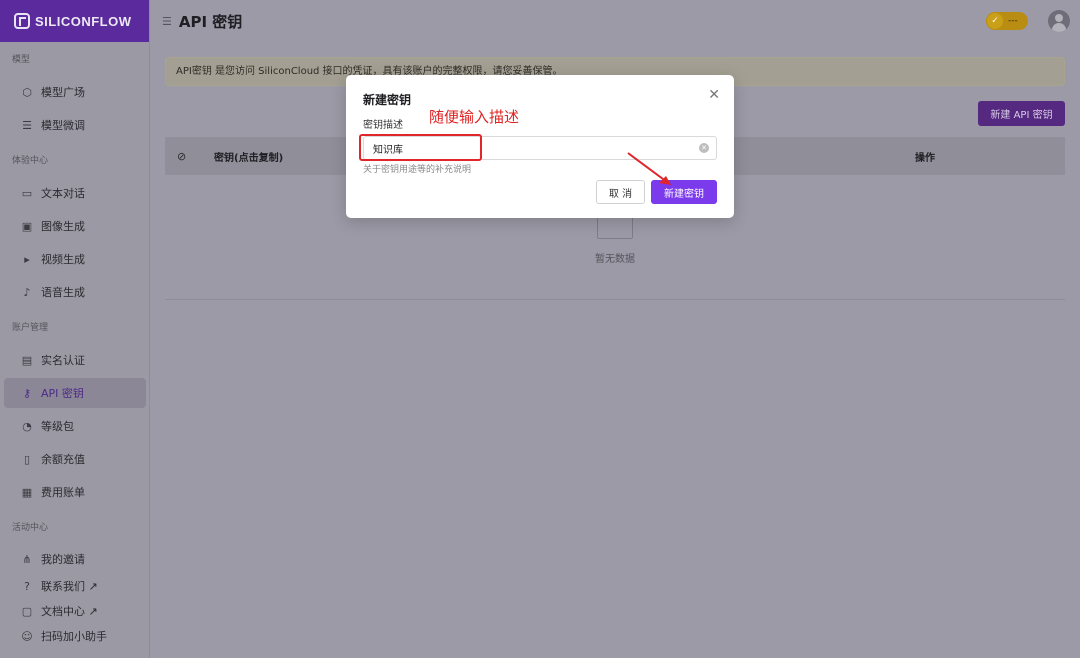 This screenshot has height=658, width=1080. What do you see at coordinates (249, 158) in the screenshot?
I see `column-header-key: 密钥(点击复制)` at bounding box center [249, 158].